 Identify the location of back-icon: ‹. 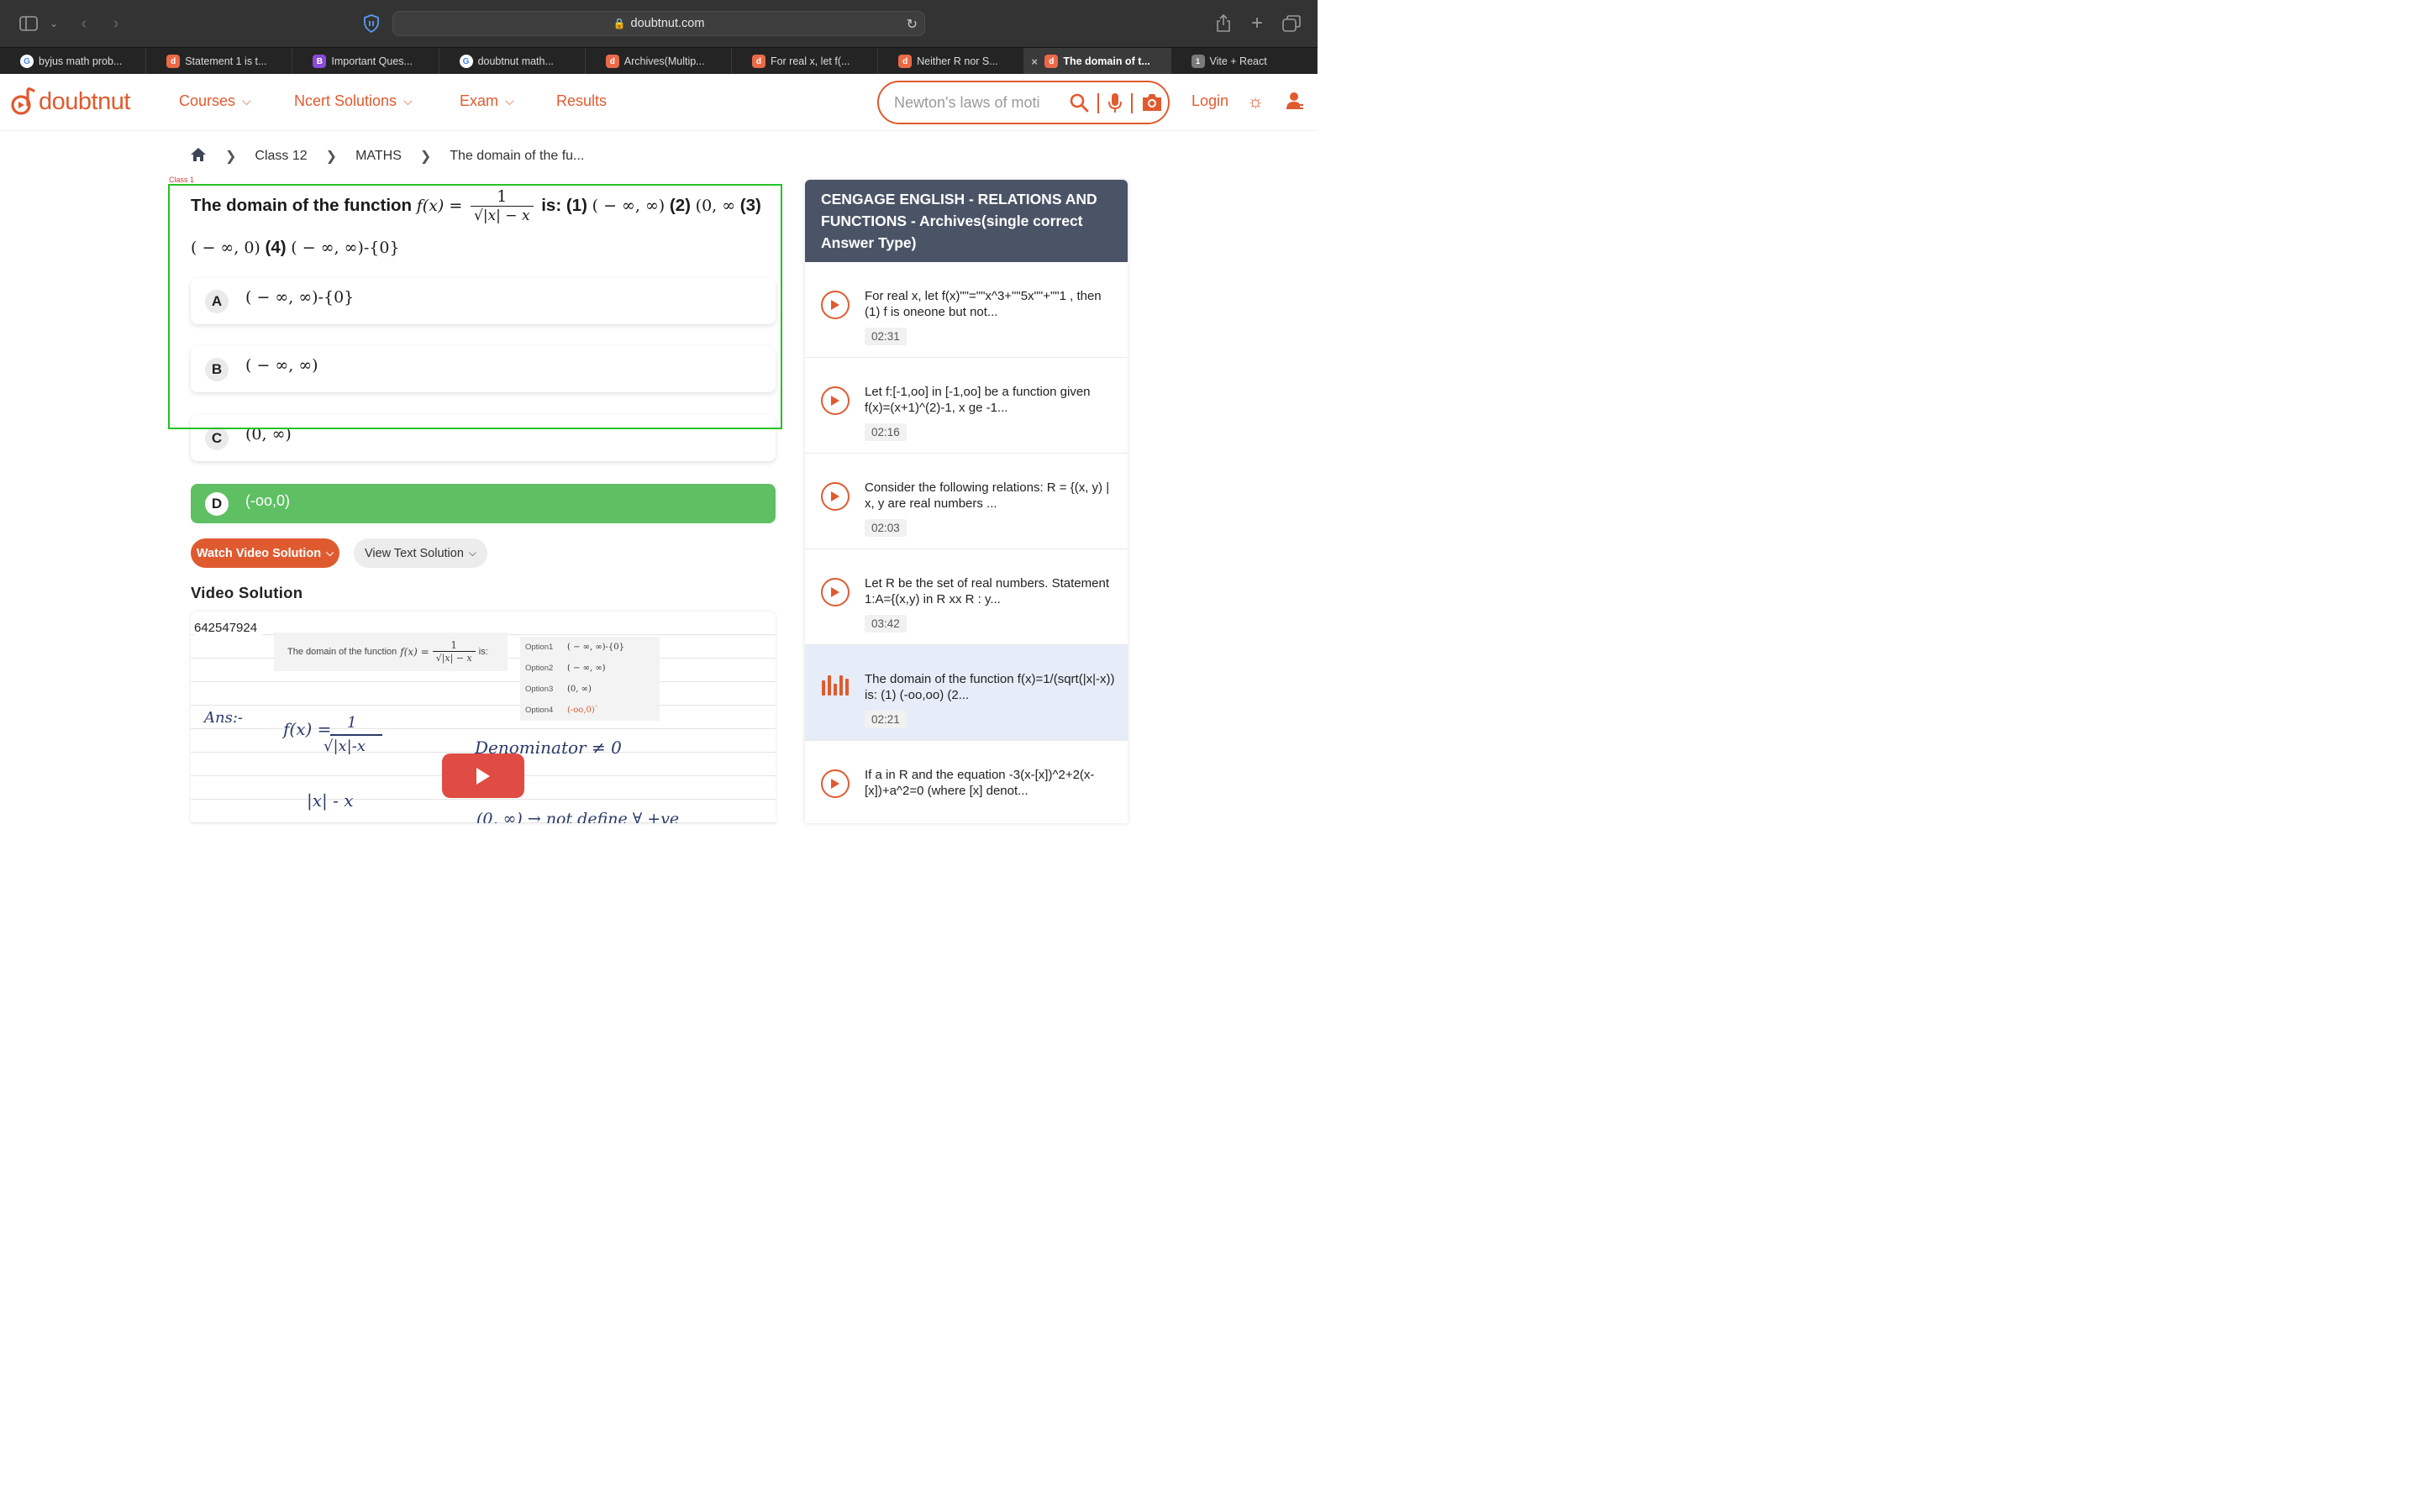
(84, 23).